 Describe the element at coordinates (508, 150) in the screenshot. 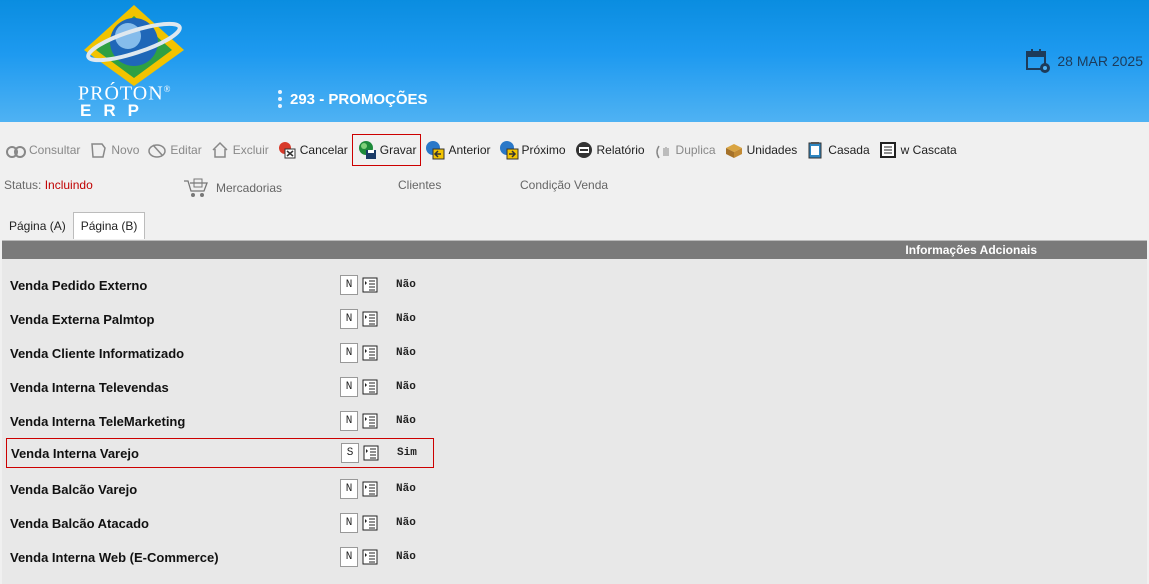

I see `next-icon` at that location.